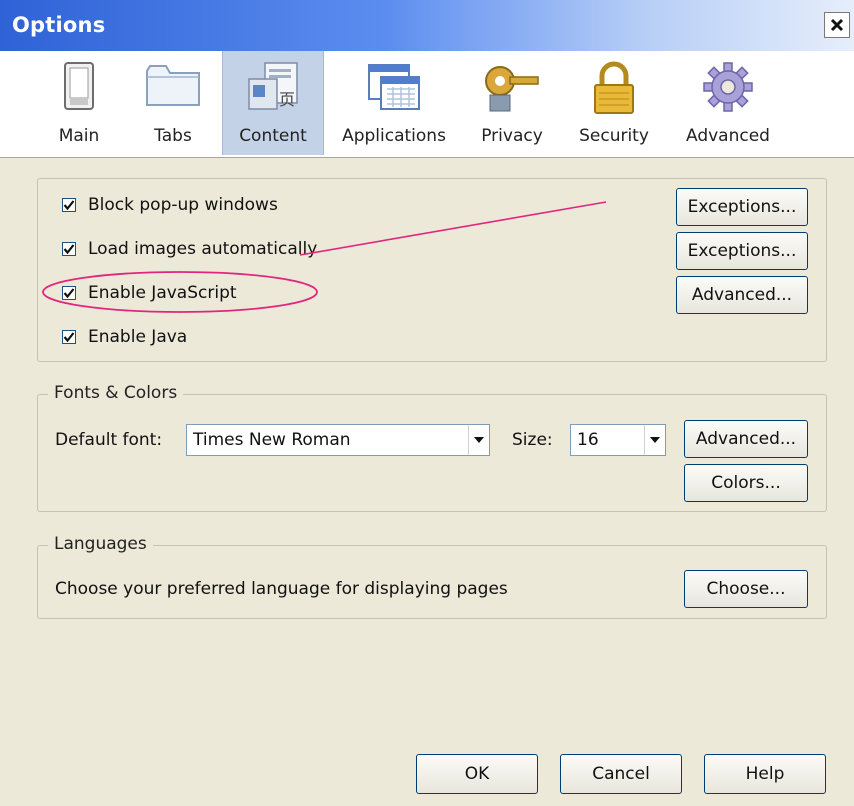 The image size is (854, 806). What do you see at coordinates (512, 89) in the screenshot?
I see `key-icon` at bounding box center [512, 89].